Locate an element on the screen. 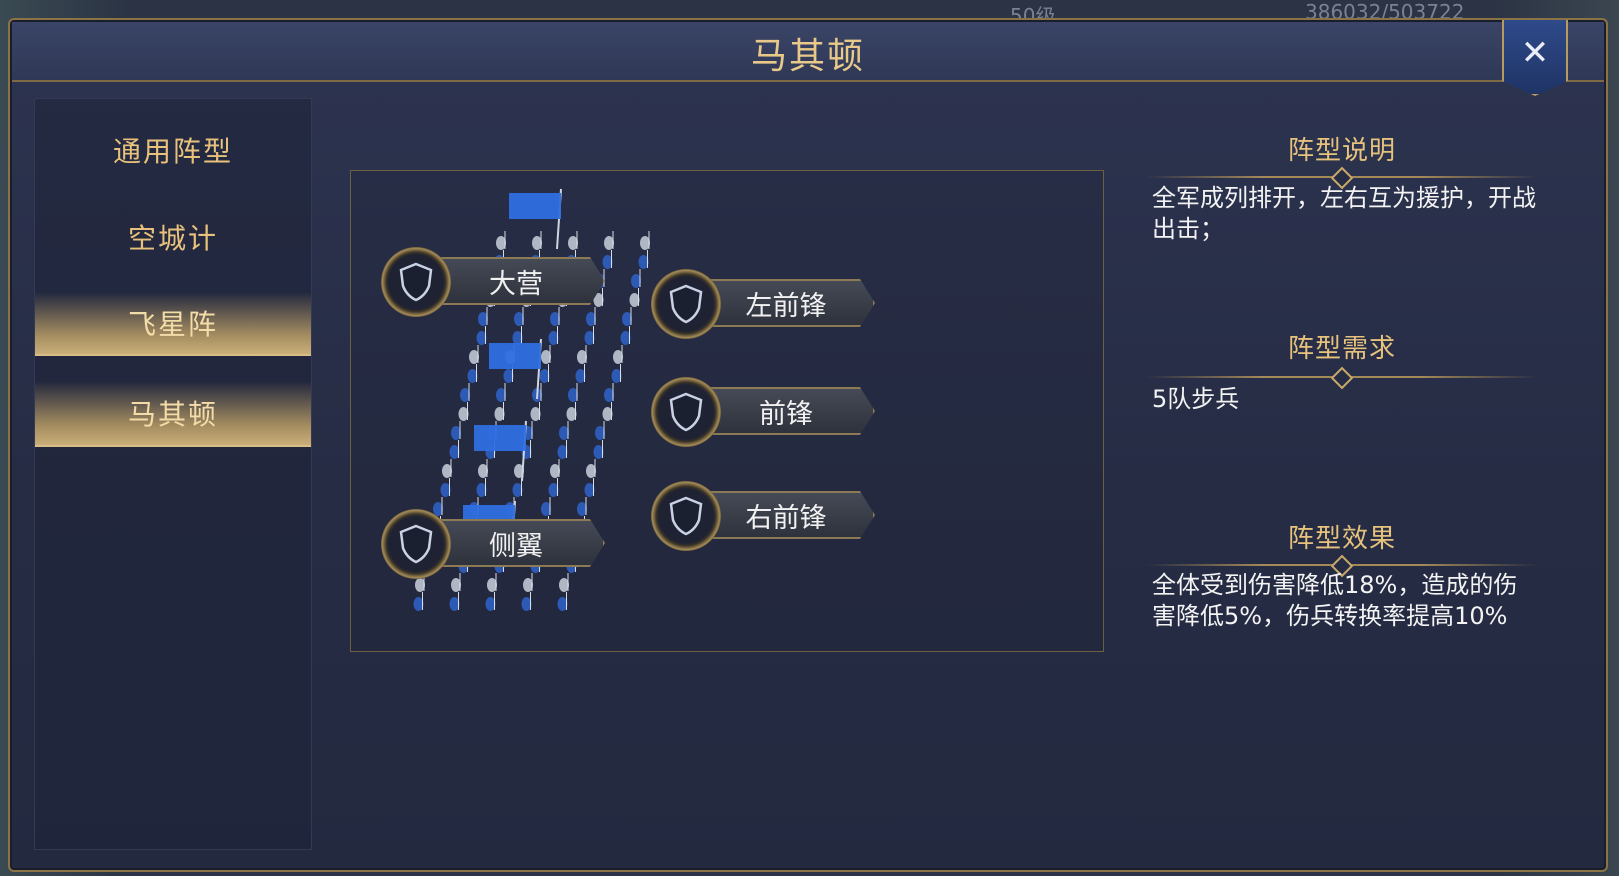 The image size is (1619, 876). slot-right-vanguard: 右前锋 is located at coordinates (766, 516).